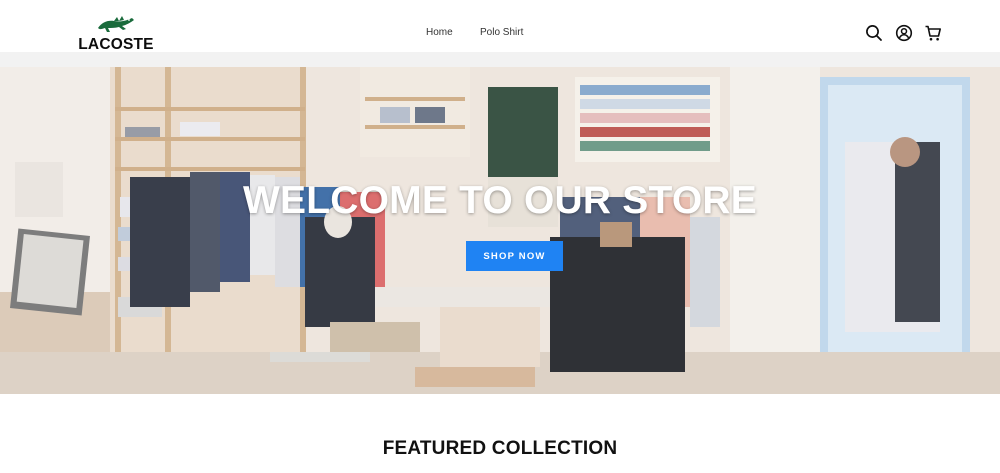 This screenshot has width=1000, height=473. What do you see at coordinates (933, 33) in the screenshot?
I see `cart-icon` at bounding box center [933, 33].